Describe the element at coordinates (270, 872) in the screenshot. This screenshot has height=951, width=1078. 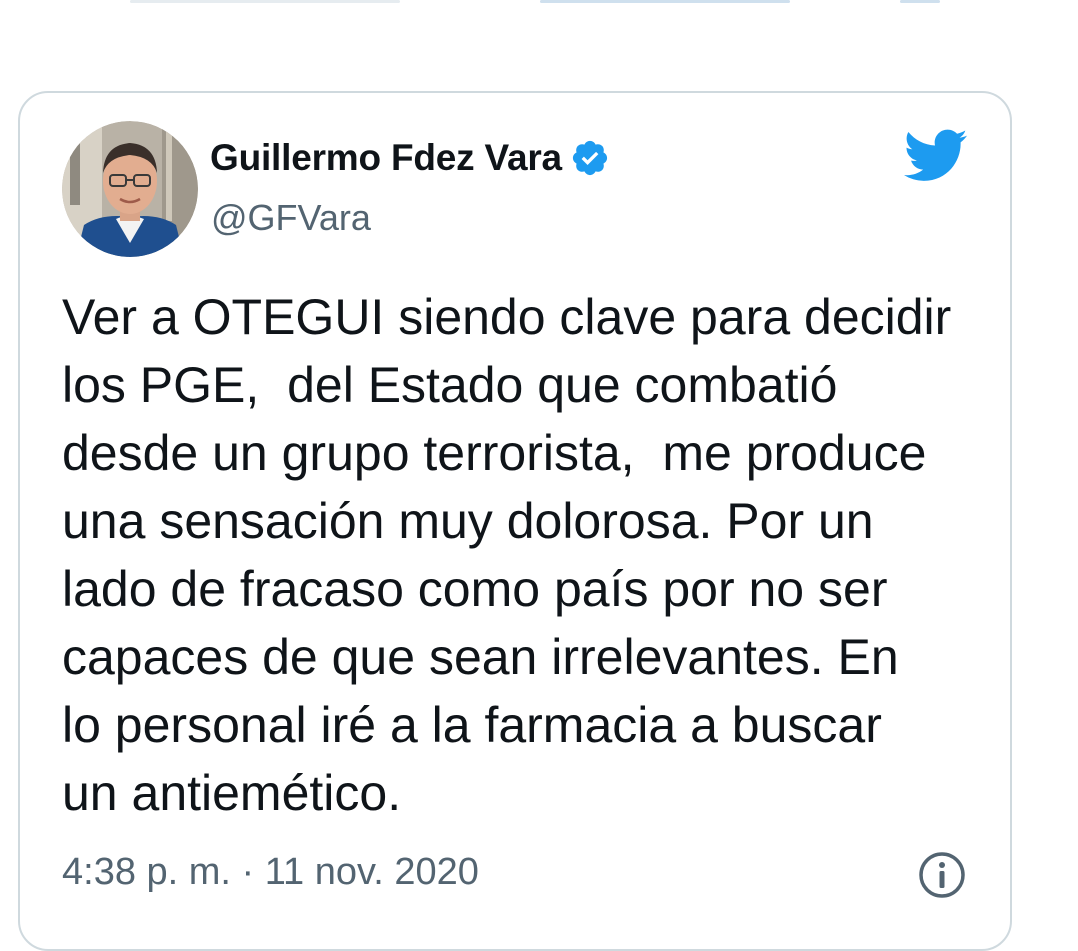
I see `tweet-timestamp: 4:38 p. m. · 11 nov. 2020` at that location.